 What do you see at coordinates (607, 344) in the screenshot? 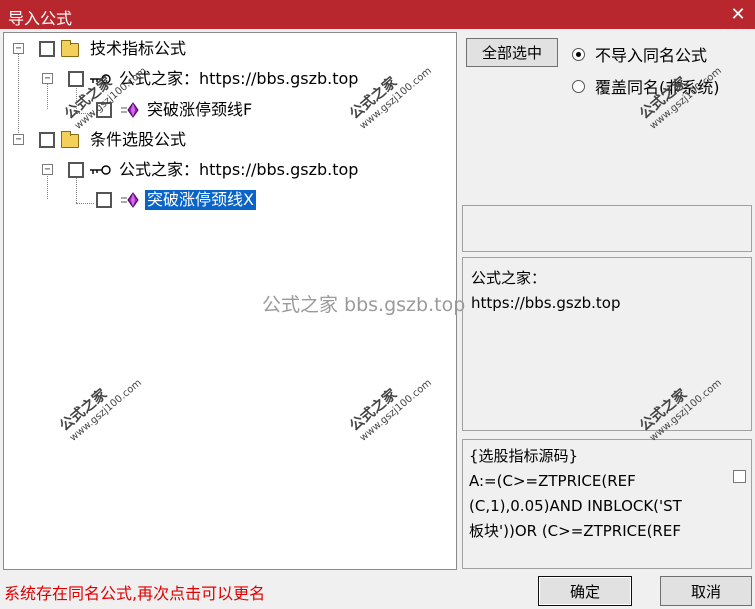
I see `formula-info-panel: 公式之家： https://bbs.gszb.top` at bounding box center [607, 344].